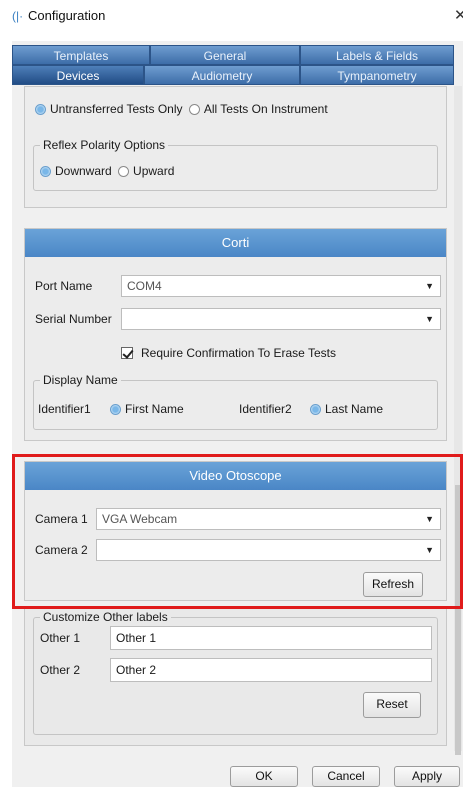 Image resolution: width=463 pixels, height=787 pixels. I want to click on radio-downward-label: Downward, so click(83, 171).